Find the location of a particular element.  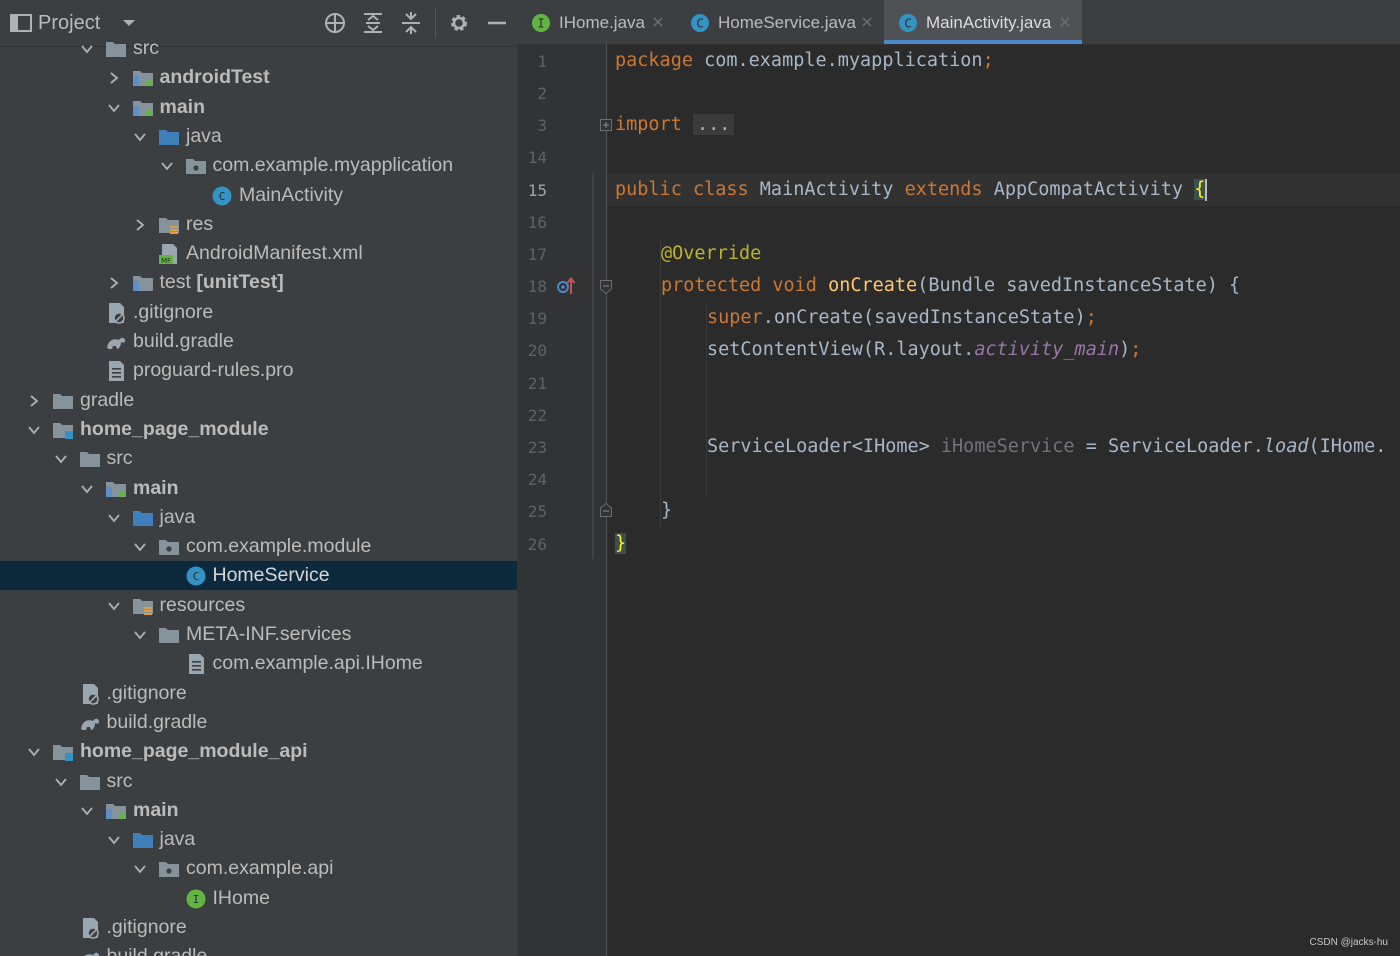

tree-item: C MainActivity is located at coordinates (258, 195).